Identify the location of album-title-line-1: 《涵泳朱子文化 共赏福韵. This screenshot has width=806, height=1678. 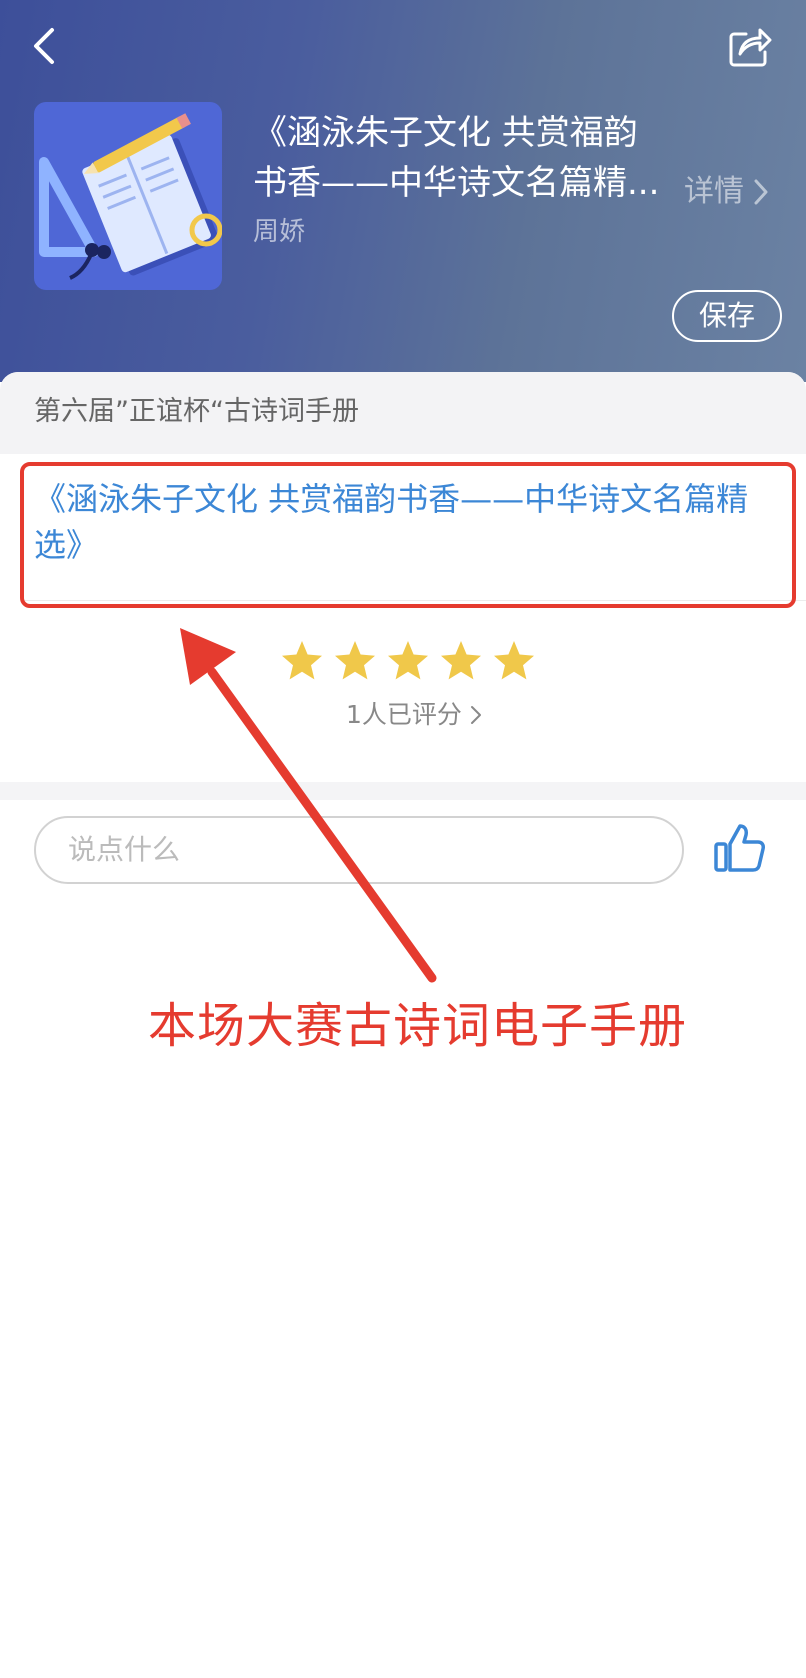
(445, 133).